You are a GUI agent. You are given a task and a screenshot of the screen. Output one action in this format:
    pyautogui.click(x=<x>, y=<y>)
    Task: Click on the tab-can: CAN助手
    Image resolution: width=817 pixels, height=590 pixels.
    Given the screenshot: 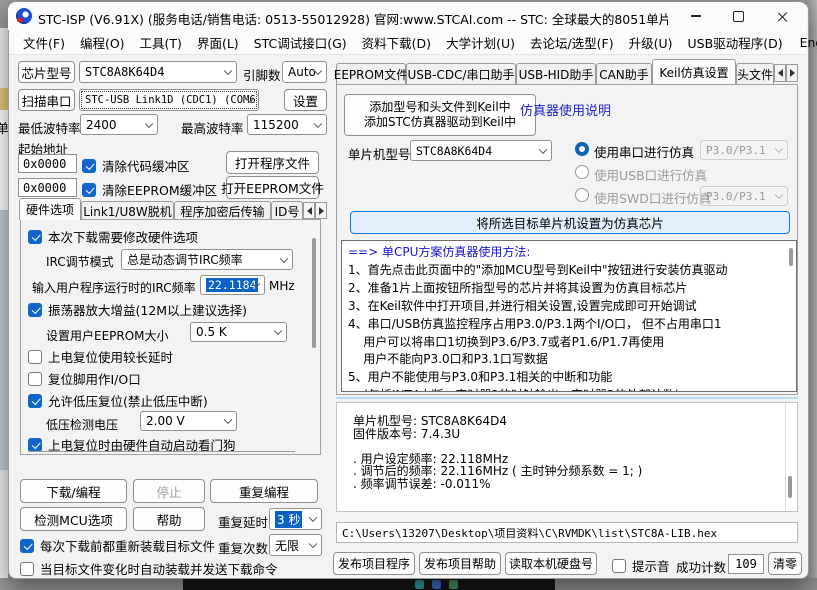 What is the action you would take?
    pyautogui.click(x=624, y=73)
    